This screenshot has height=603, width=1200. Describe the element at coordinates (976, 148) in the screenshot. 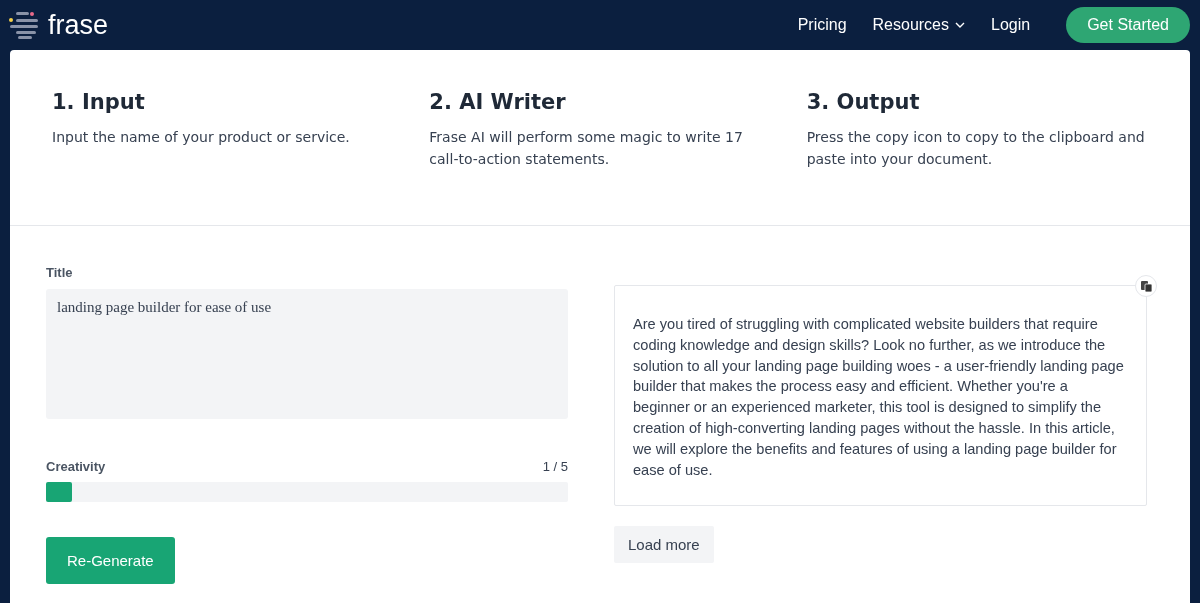

I see `step-description: Press the copy icon to copy to the clipboard and paste into your document.` at that location.